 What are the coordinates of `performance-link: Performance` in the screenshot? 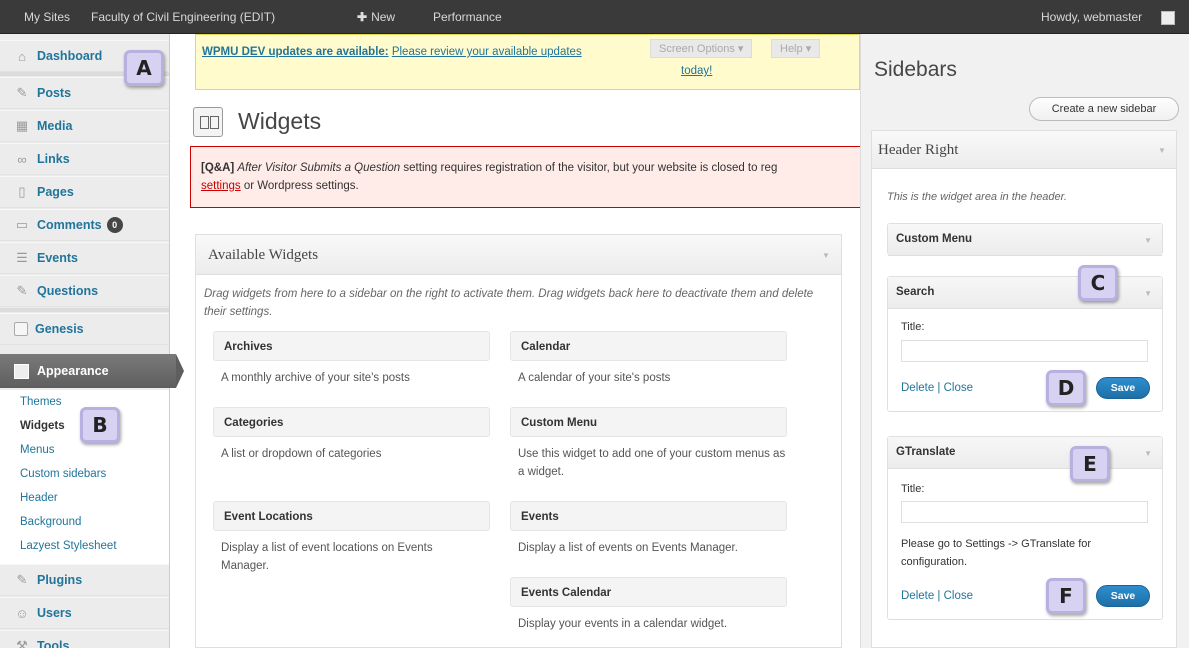 It's located at (467, 17).